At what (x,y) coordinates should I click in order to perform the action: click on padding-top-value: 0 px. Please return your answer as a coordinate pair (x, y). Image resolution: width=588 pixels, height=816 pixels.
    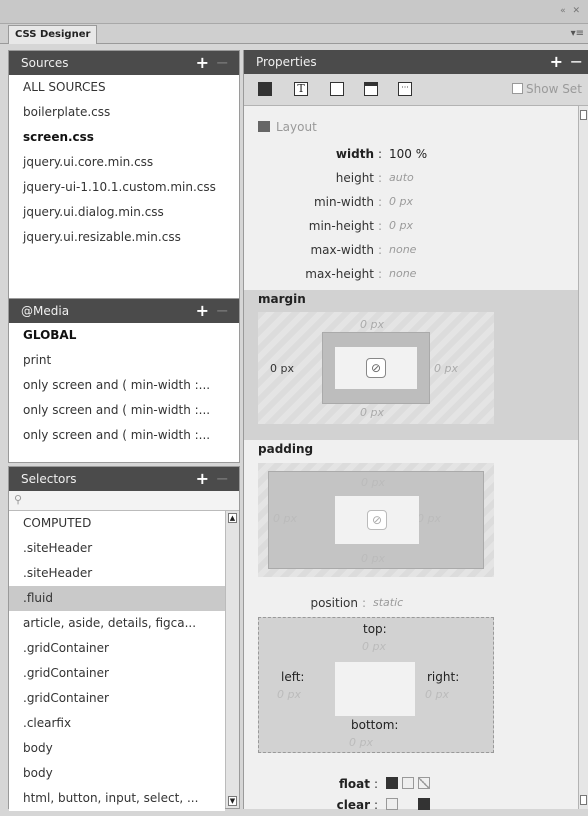
    Looking at the image, I should click on (373, 482).